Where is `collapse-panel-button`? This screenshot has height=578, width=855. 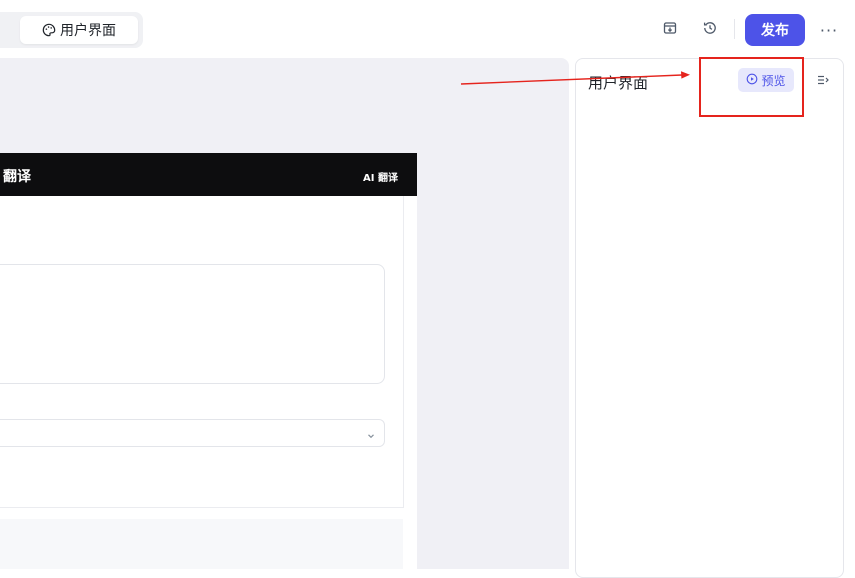 collapse-panel-button is located at coordinates (823, 81).